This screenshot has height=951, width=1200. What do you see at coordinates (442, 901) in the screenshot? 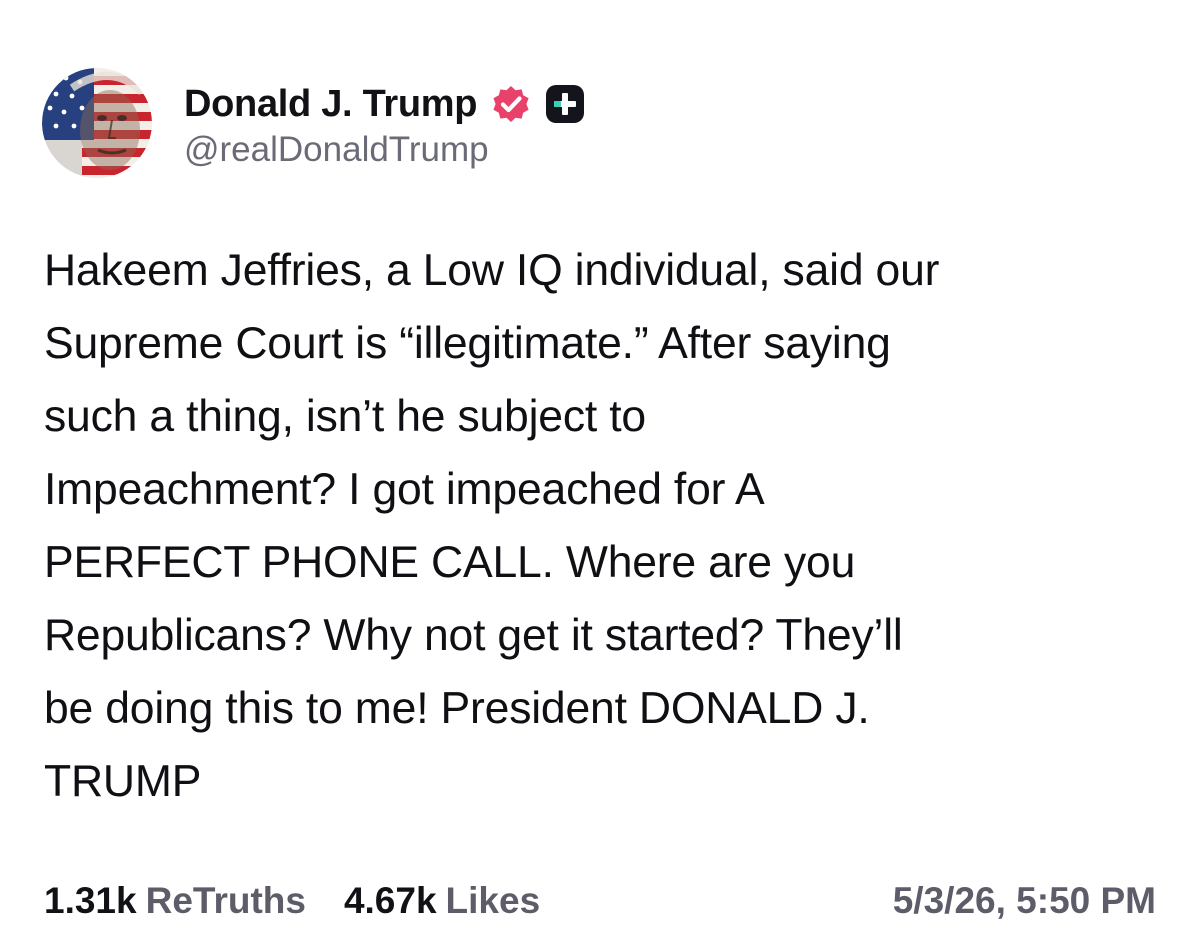
I see `likes-stat: 4.67k Likes` at bounding box center [442, 901].